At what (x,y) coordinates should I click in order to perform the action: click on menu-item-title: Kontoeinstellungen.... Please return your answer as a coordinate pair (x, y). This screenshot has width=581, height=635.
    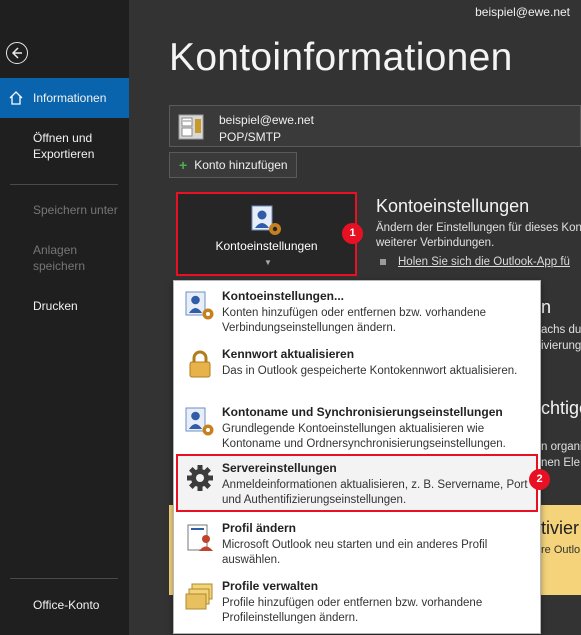
    Looking at the image, I should click on (283, 296).